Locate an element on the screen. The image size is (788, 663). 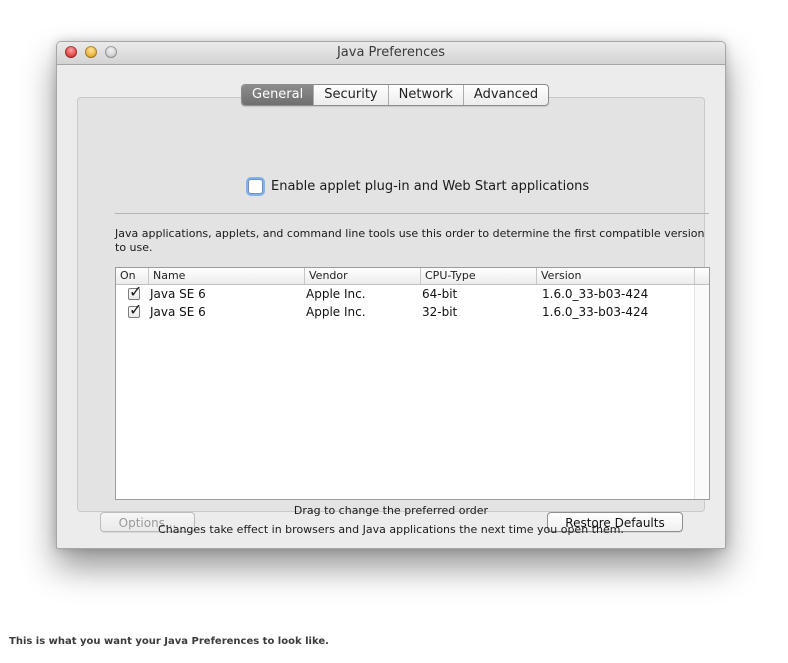
tab-security: Security is located at coordinates (350, 95).